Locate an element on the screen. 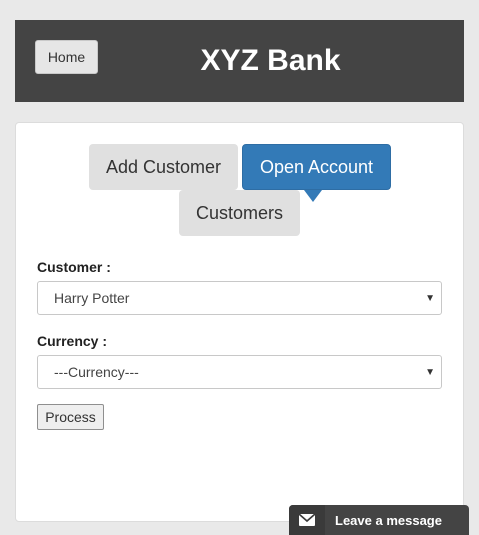 This screenshot has width=479, height=535. active-tab-pointer is located at coordinates (313, 196).